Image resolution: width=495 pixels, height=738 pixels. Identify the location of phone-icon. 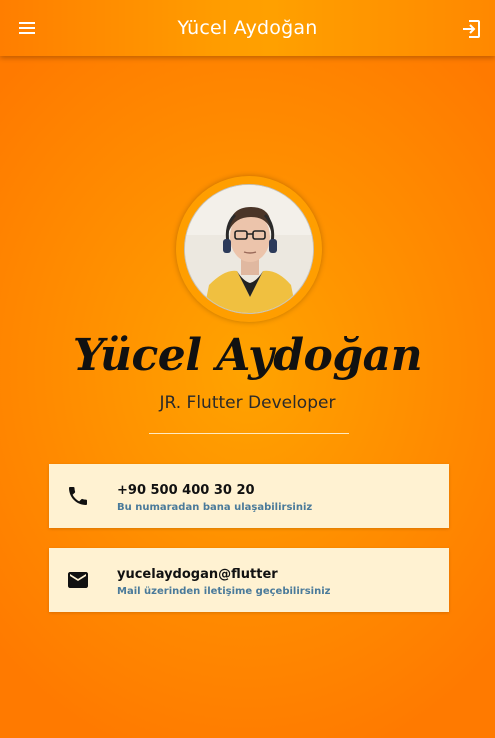
(78, 496).